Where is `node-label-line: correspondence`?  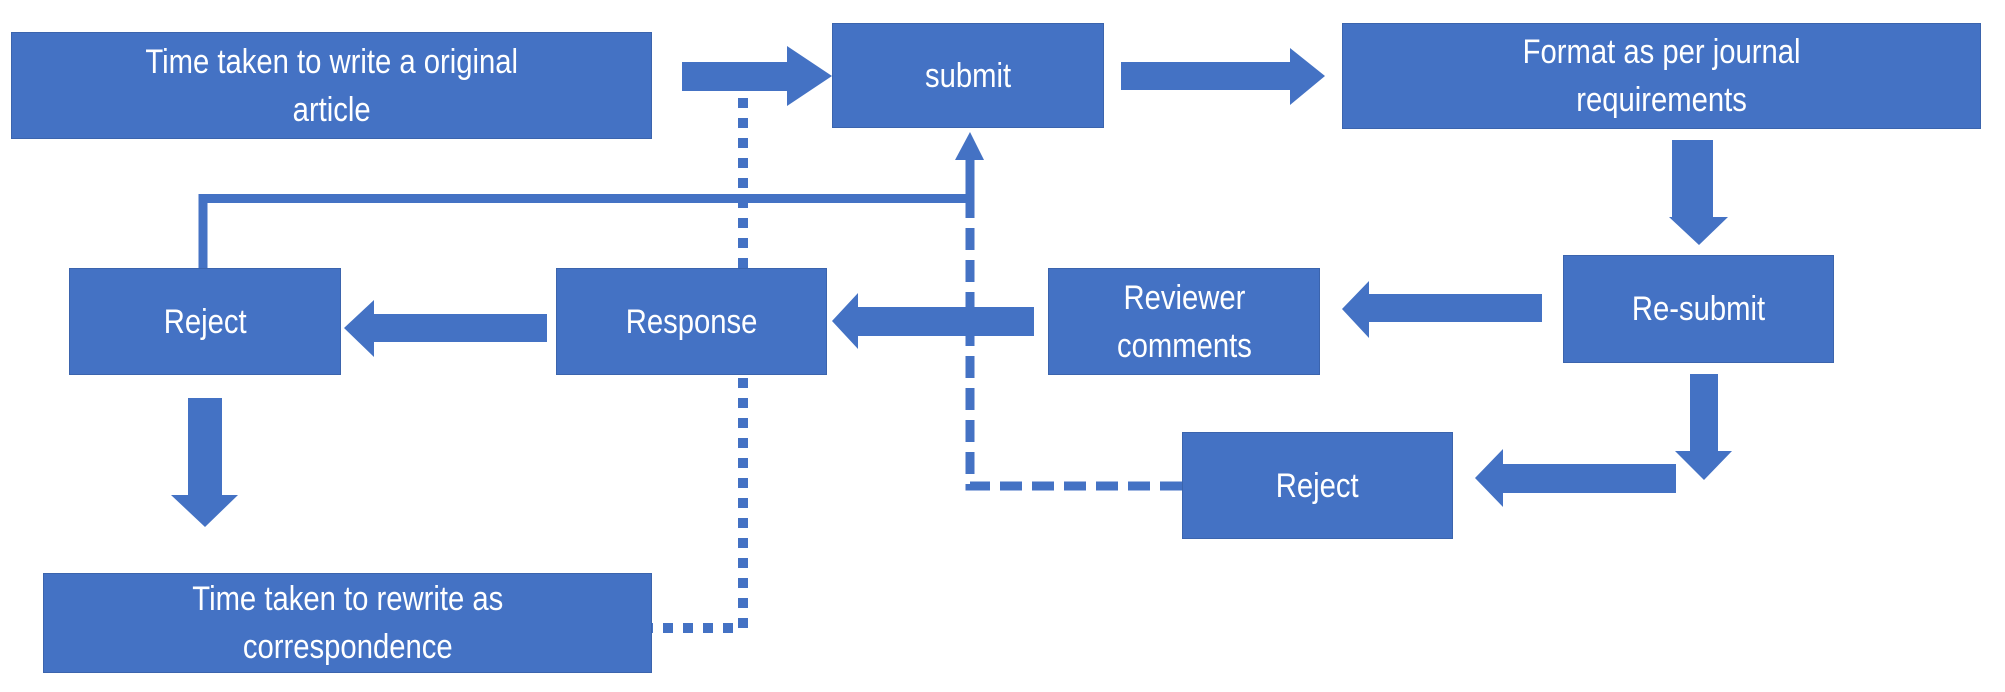 node-label-line: correspondence is located at coordinates (347, 647).